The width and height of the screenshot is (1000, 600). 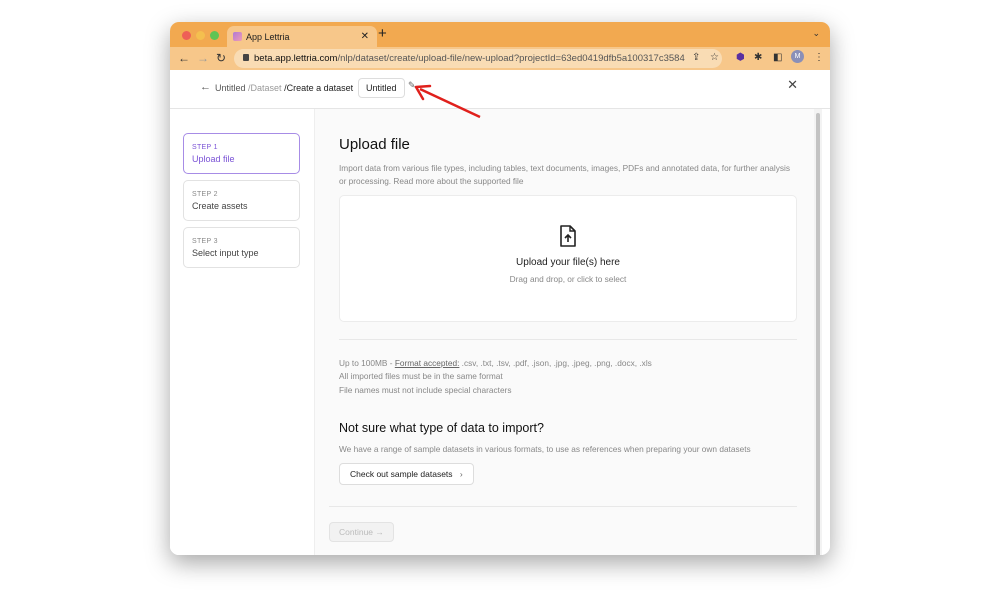 What do you see at coordinates (205, 87) in the screenshot?
I see `back-arrow-icon: ←` at bounding box center [205, 87].